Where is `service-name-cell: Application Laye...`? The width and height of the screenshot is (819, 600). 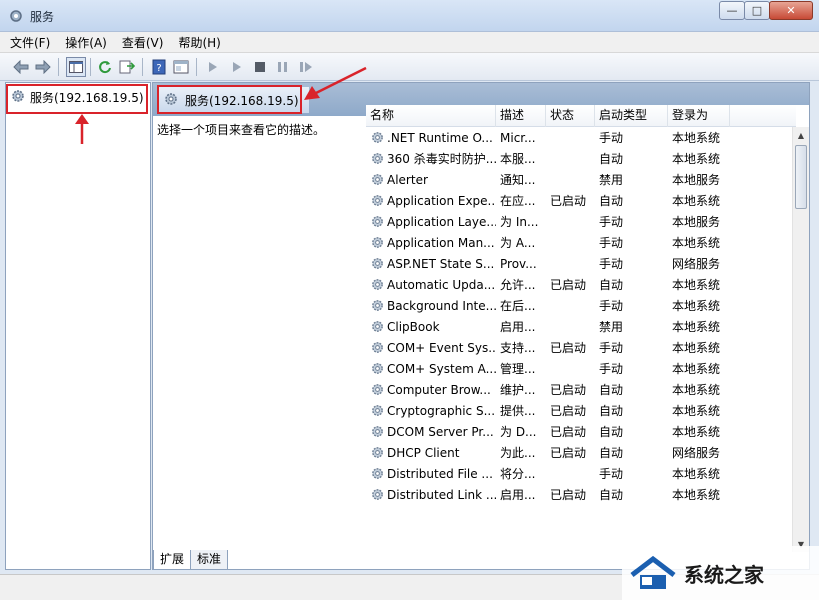
service-name-cell: Application Laye... is located at coordinates (431, 221).